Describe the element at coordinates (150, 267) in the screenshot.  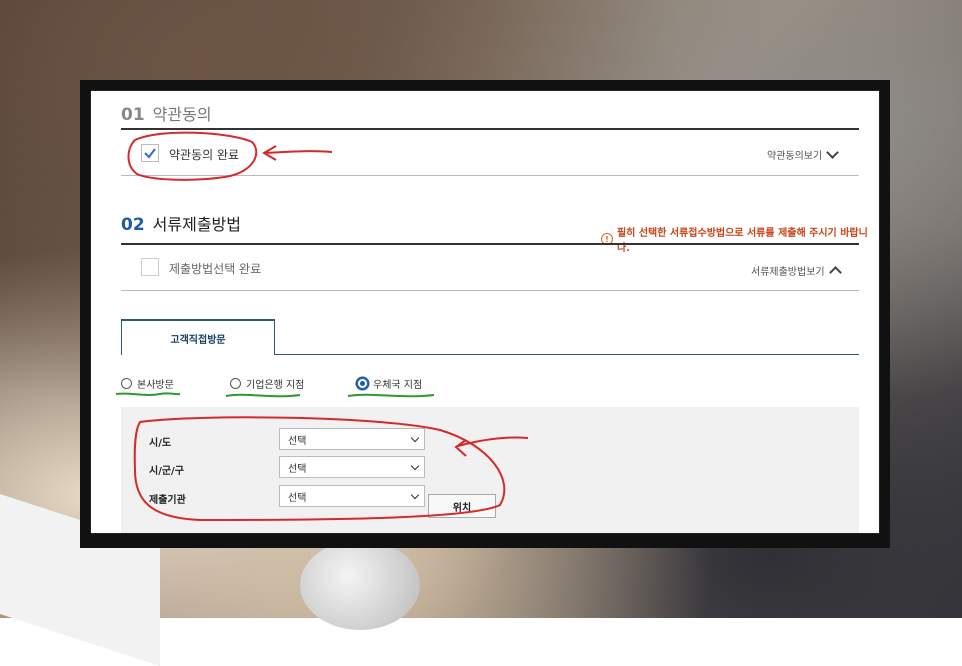
I see `method-checkbox` at that location.